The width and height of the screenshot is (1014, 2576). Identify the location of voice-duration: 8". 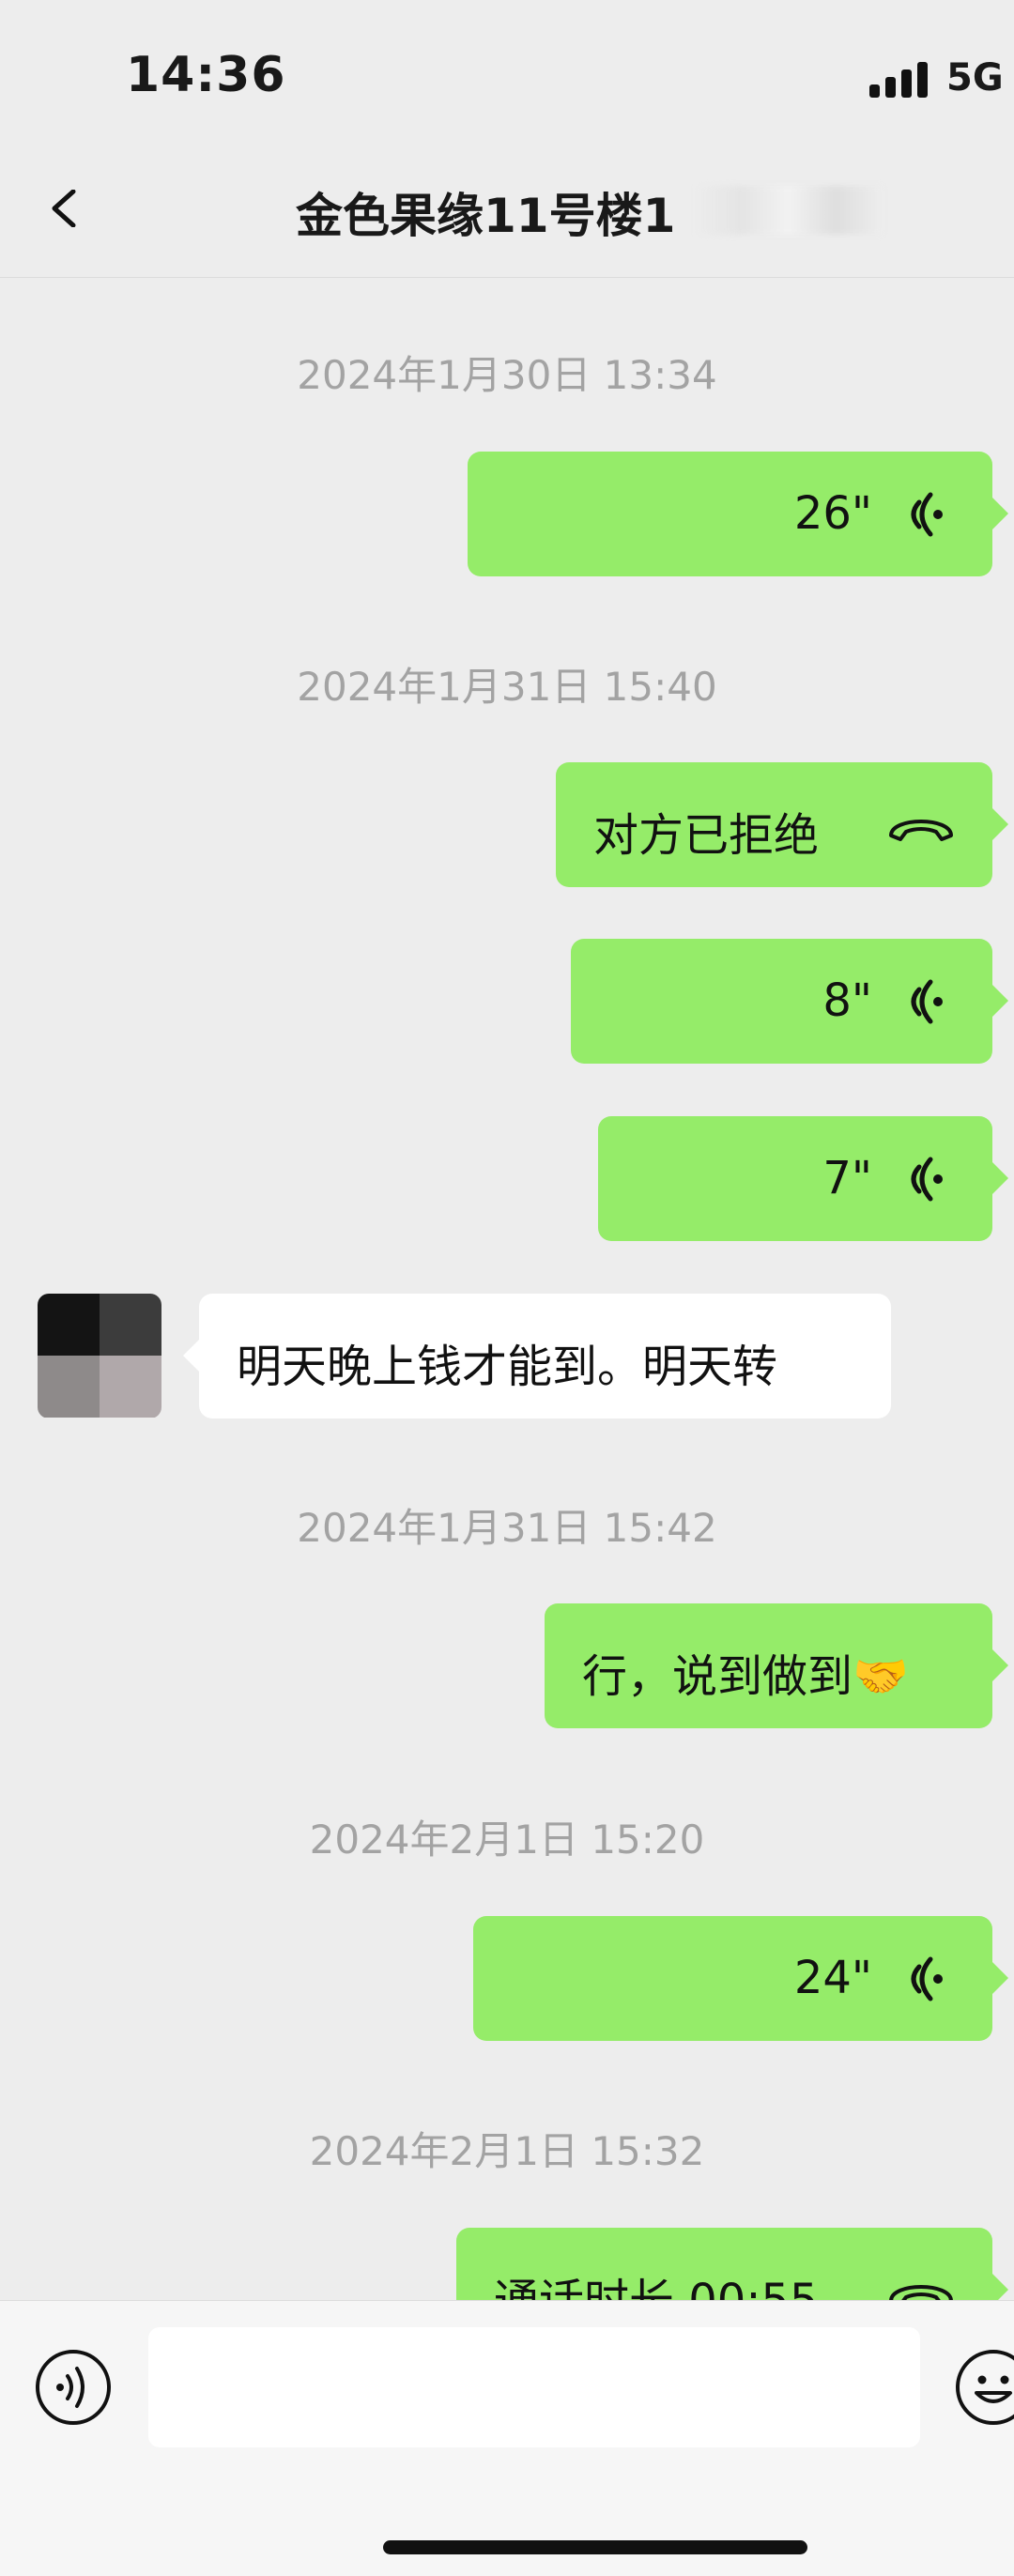
(847, 1000).